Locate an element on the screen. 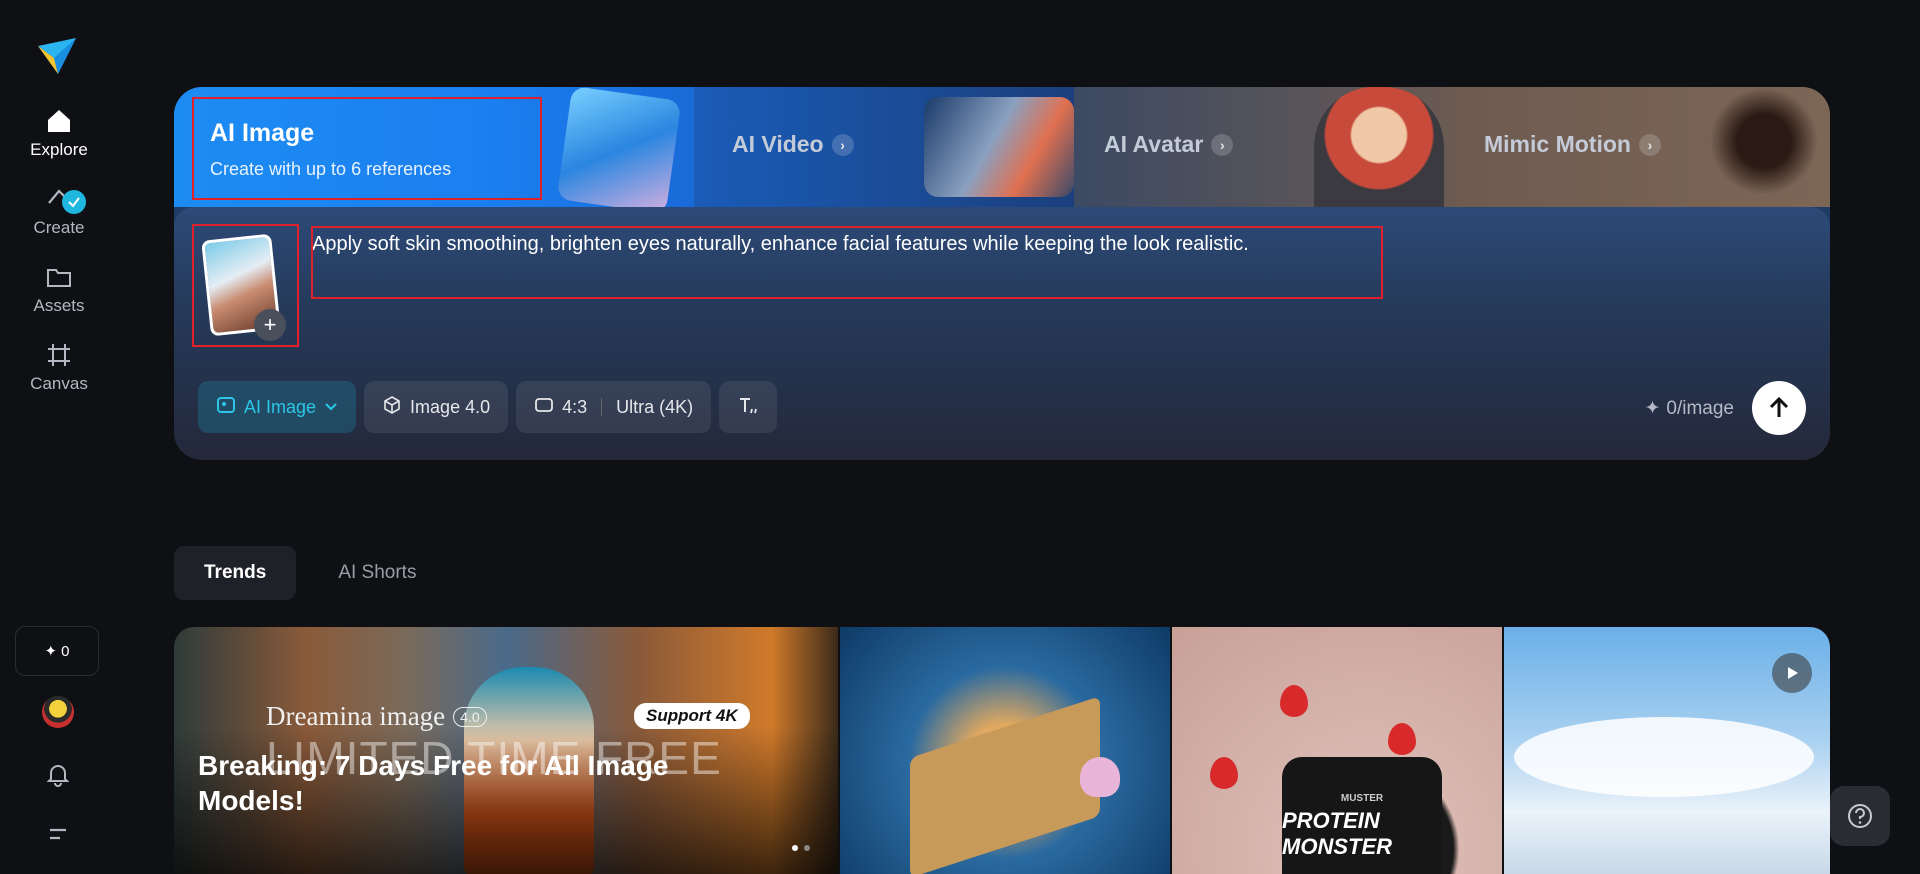  tab-ai-video: AI Video › is located at coordinates (815, 151).